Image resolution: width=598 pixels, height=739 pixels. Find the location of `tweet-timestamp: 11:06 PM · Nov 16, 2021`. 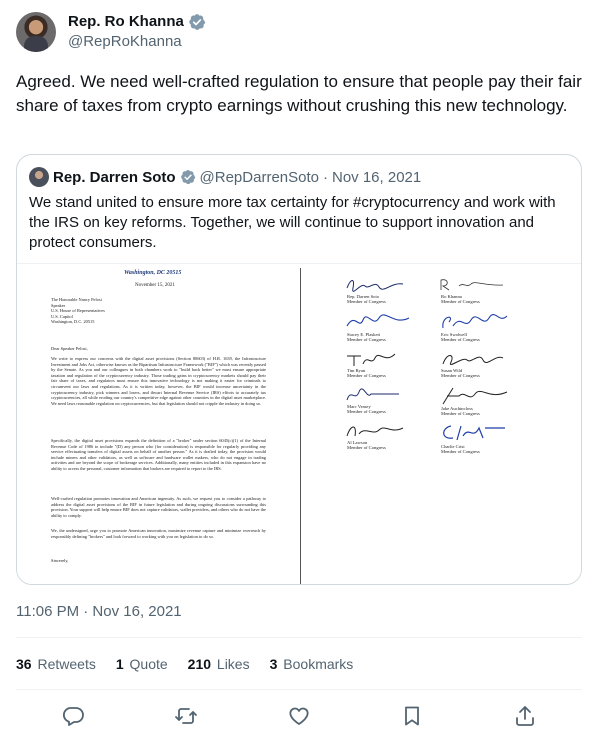

tweet-timestamp: 11:06 PM · Nov 16, 2021 is located at coordinates (99, 611).